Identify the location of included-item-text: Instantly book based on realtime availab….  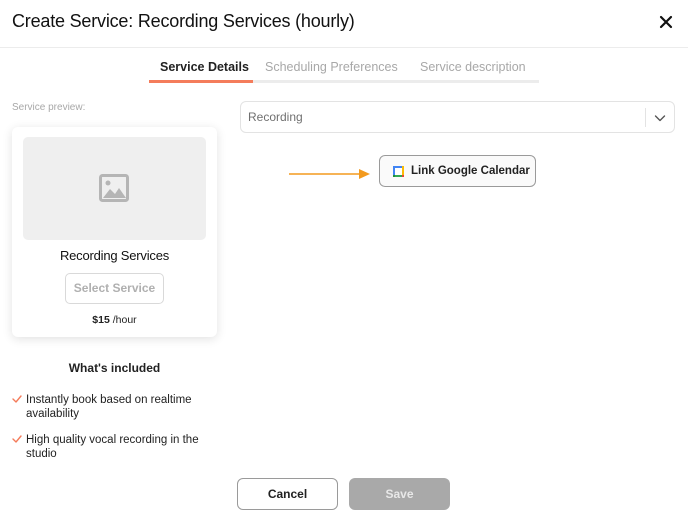
(109, 407).